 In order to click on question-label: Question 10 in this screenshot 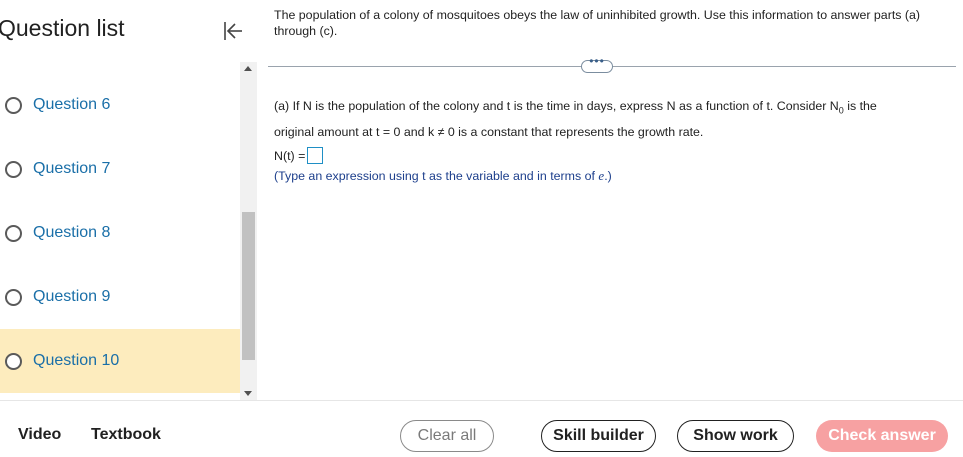, I will do `click(76, 361)`.